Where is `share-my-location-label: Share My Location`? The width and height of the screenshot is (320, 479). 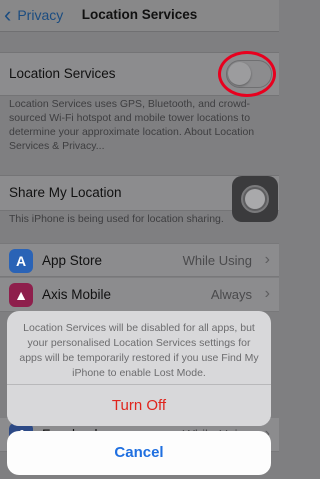
share-my-location-label: Share My Location is located at coordinates (65, 192).